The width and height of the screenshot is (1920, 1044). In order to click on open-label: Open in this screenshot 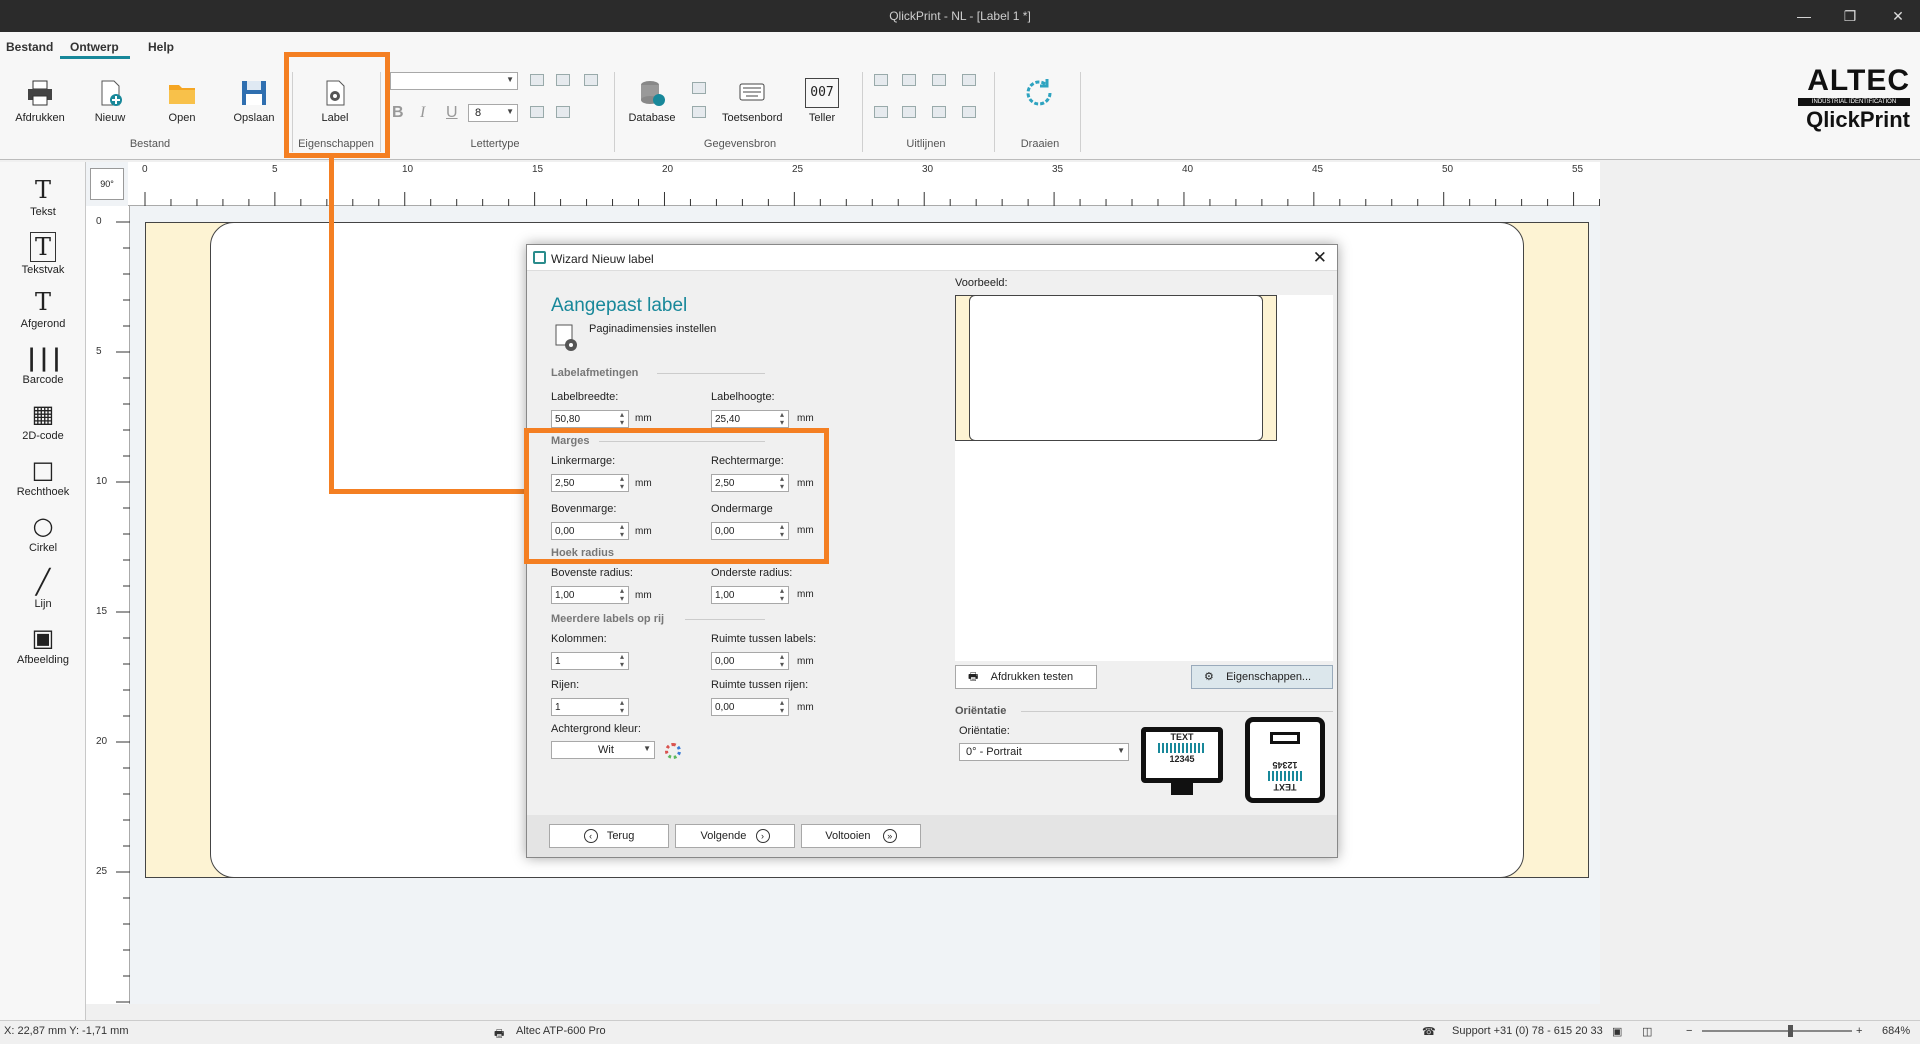, I will do `click(182, 118)`.